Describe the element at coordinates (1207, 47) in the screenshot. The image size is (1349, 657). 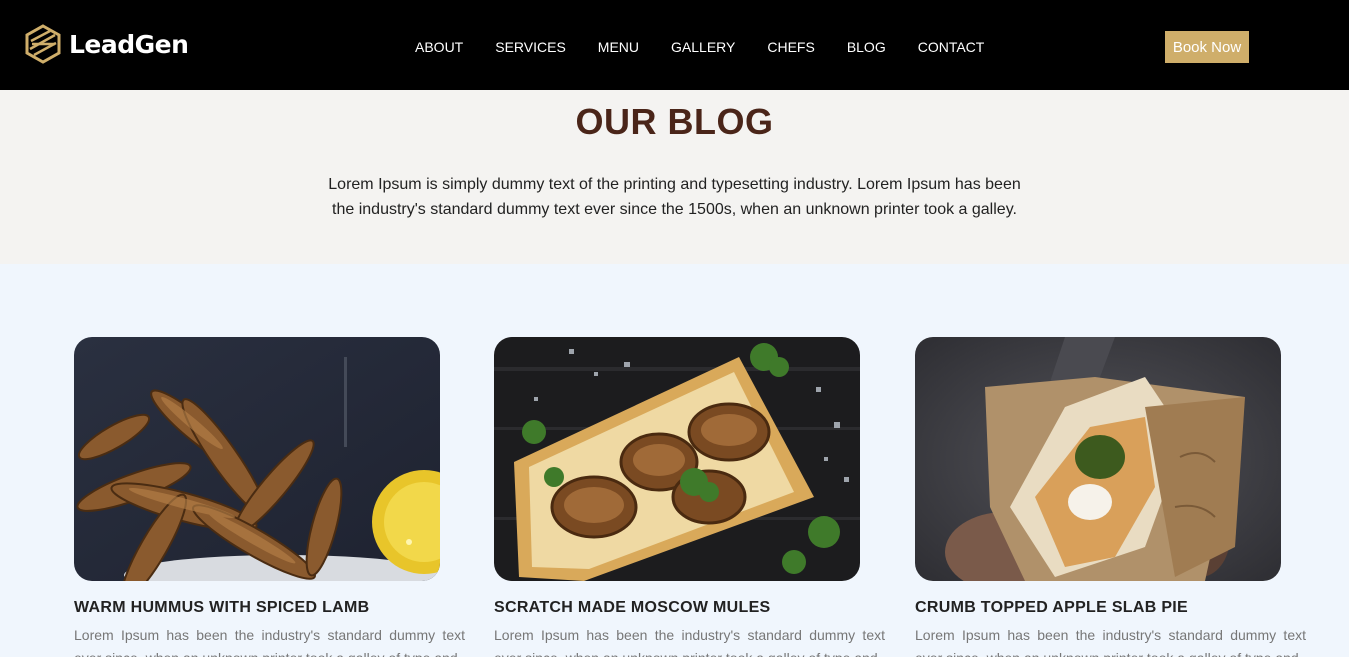
I see `book-now-button: Book Now` at that location.